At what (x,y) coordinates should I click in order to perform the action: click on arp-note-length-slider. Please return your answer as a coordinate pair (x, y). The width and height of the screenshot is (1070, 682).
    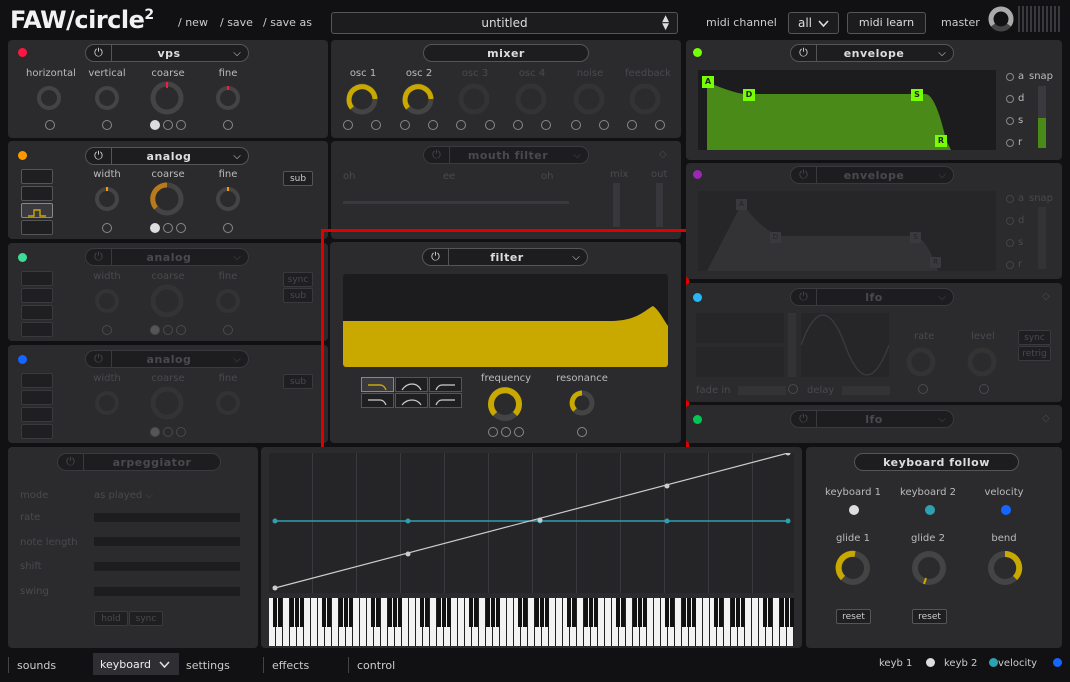
    Looking at the image, I should click on (167, 541).